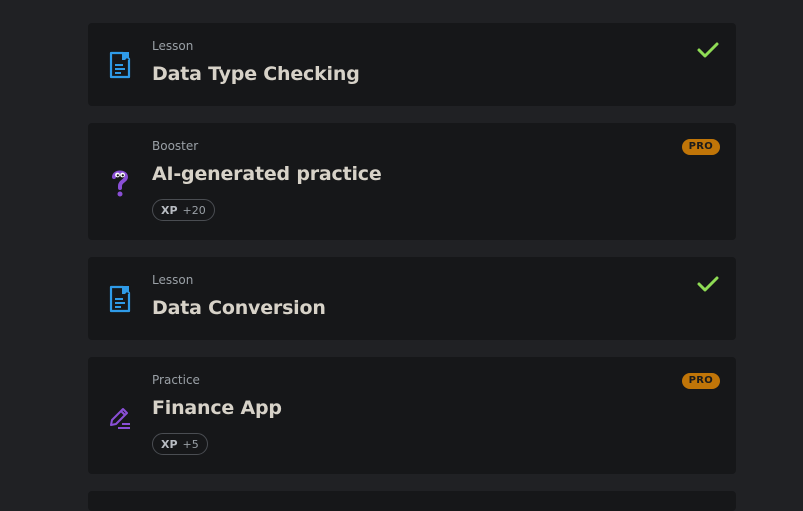 Image resolution: width=803 pixels, height=511 pixels. What do you see at coordinates (190, 444) in the screenshot?
I see `xp-value: +5` at bounding box center [190, 444].